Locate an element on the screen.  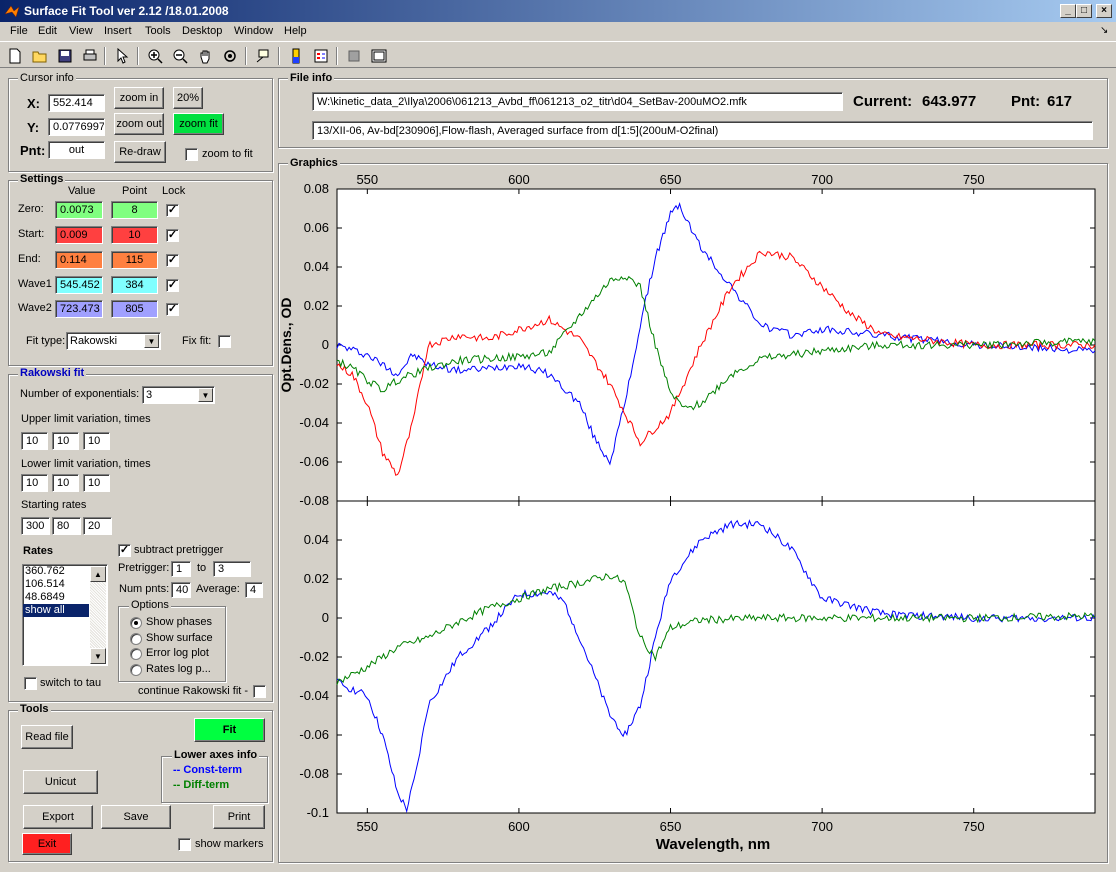
y-tick-label: 0.06 is located at coordinates (316, 227).